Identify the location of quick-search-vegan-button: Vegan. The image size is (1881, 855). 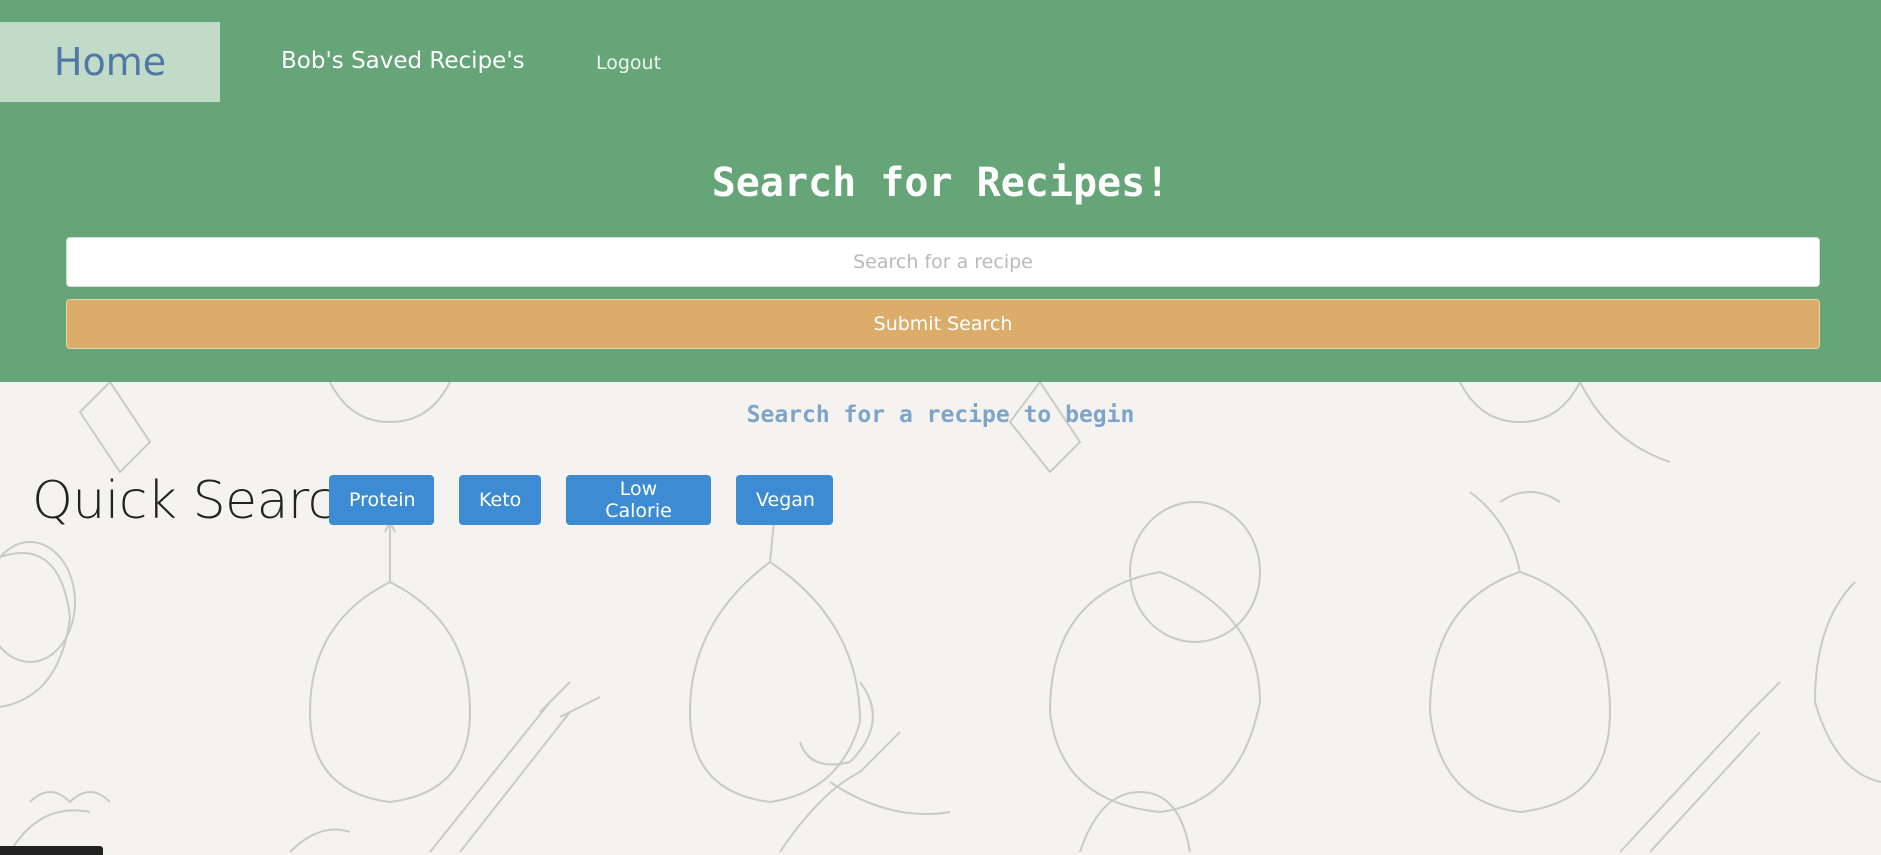
(784, 500).